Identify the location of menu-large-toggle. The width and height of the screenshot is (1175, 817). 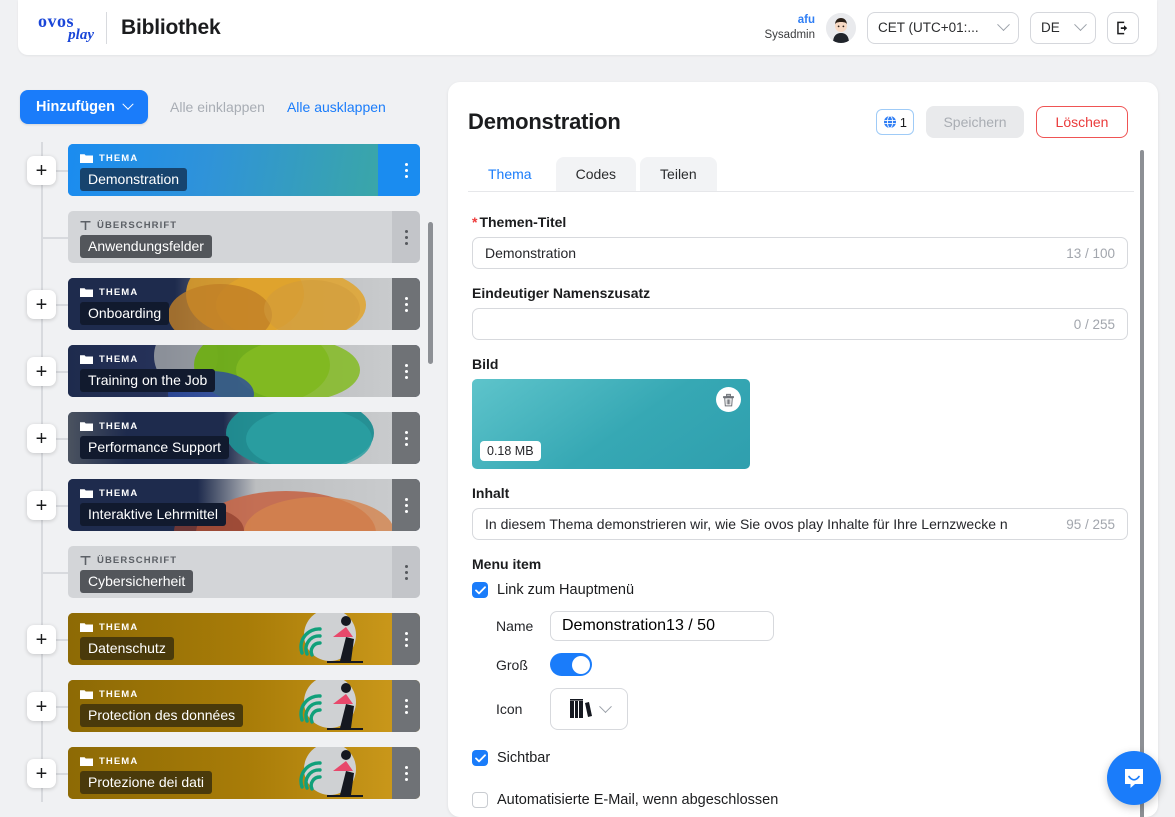
(571, 664).